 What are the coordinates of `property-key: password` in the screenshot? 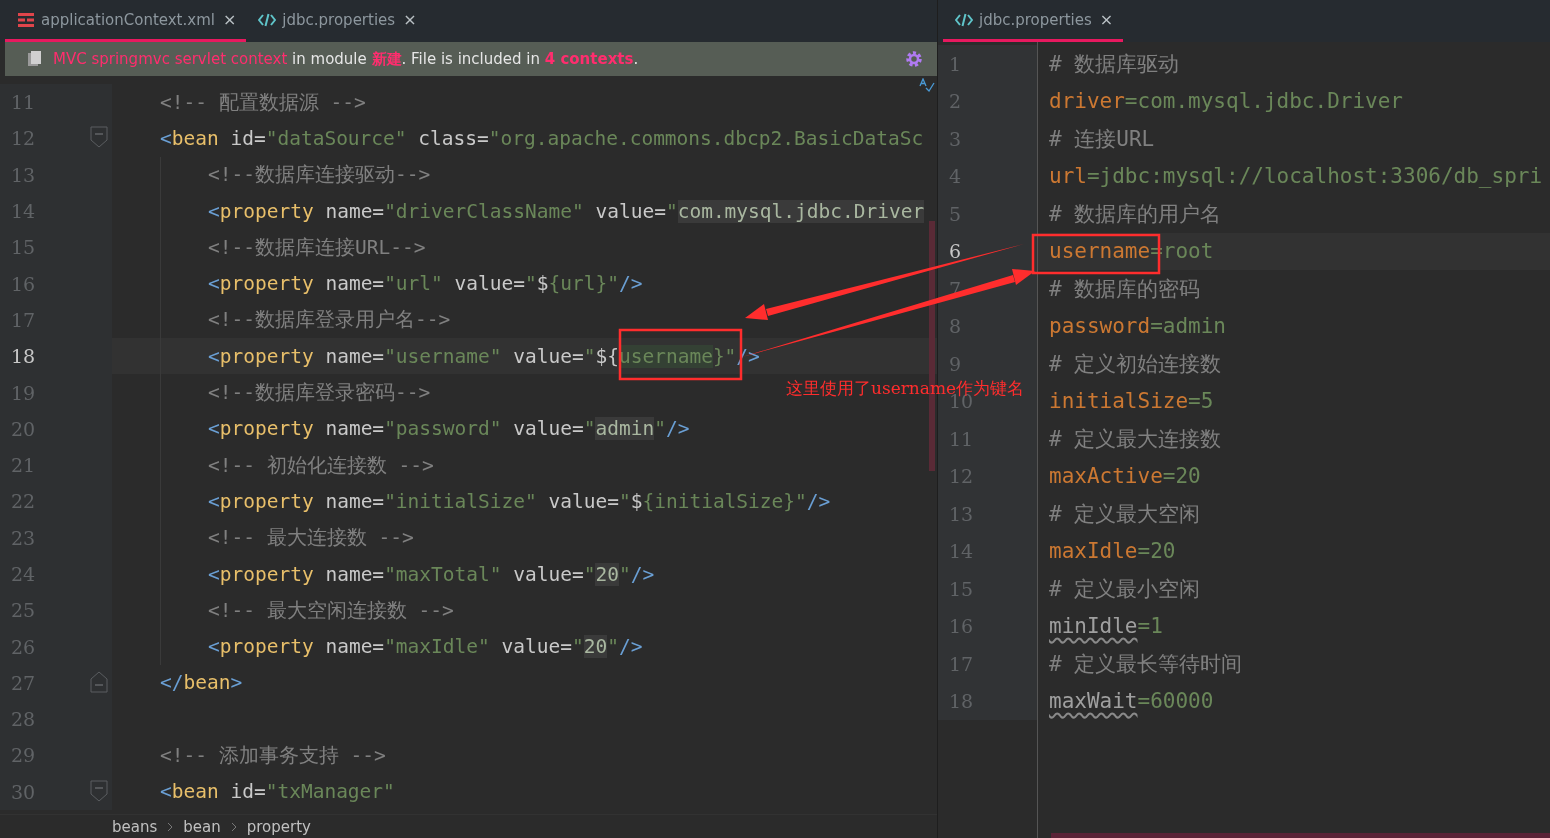 It's located at (1100, 326).